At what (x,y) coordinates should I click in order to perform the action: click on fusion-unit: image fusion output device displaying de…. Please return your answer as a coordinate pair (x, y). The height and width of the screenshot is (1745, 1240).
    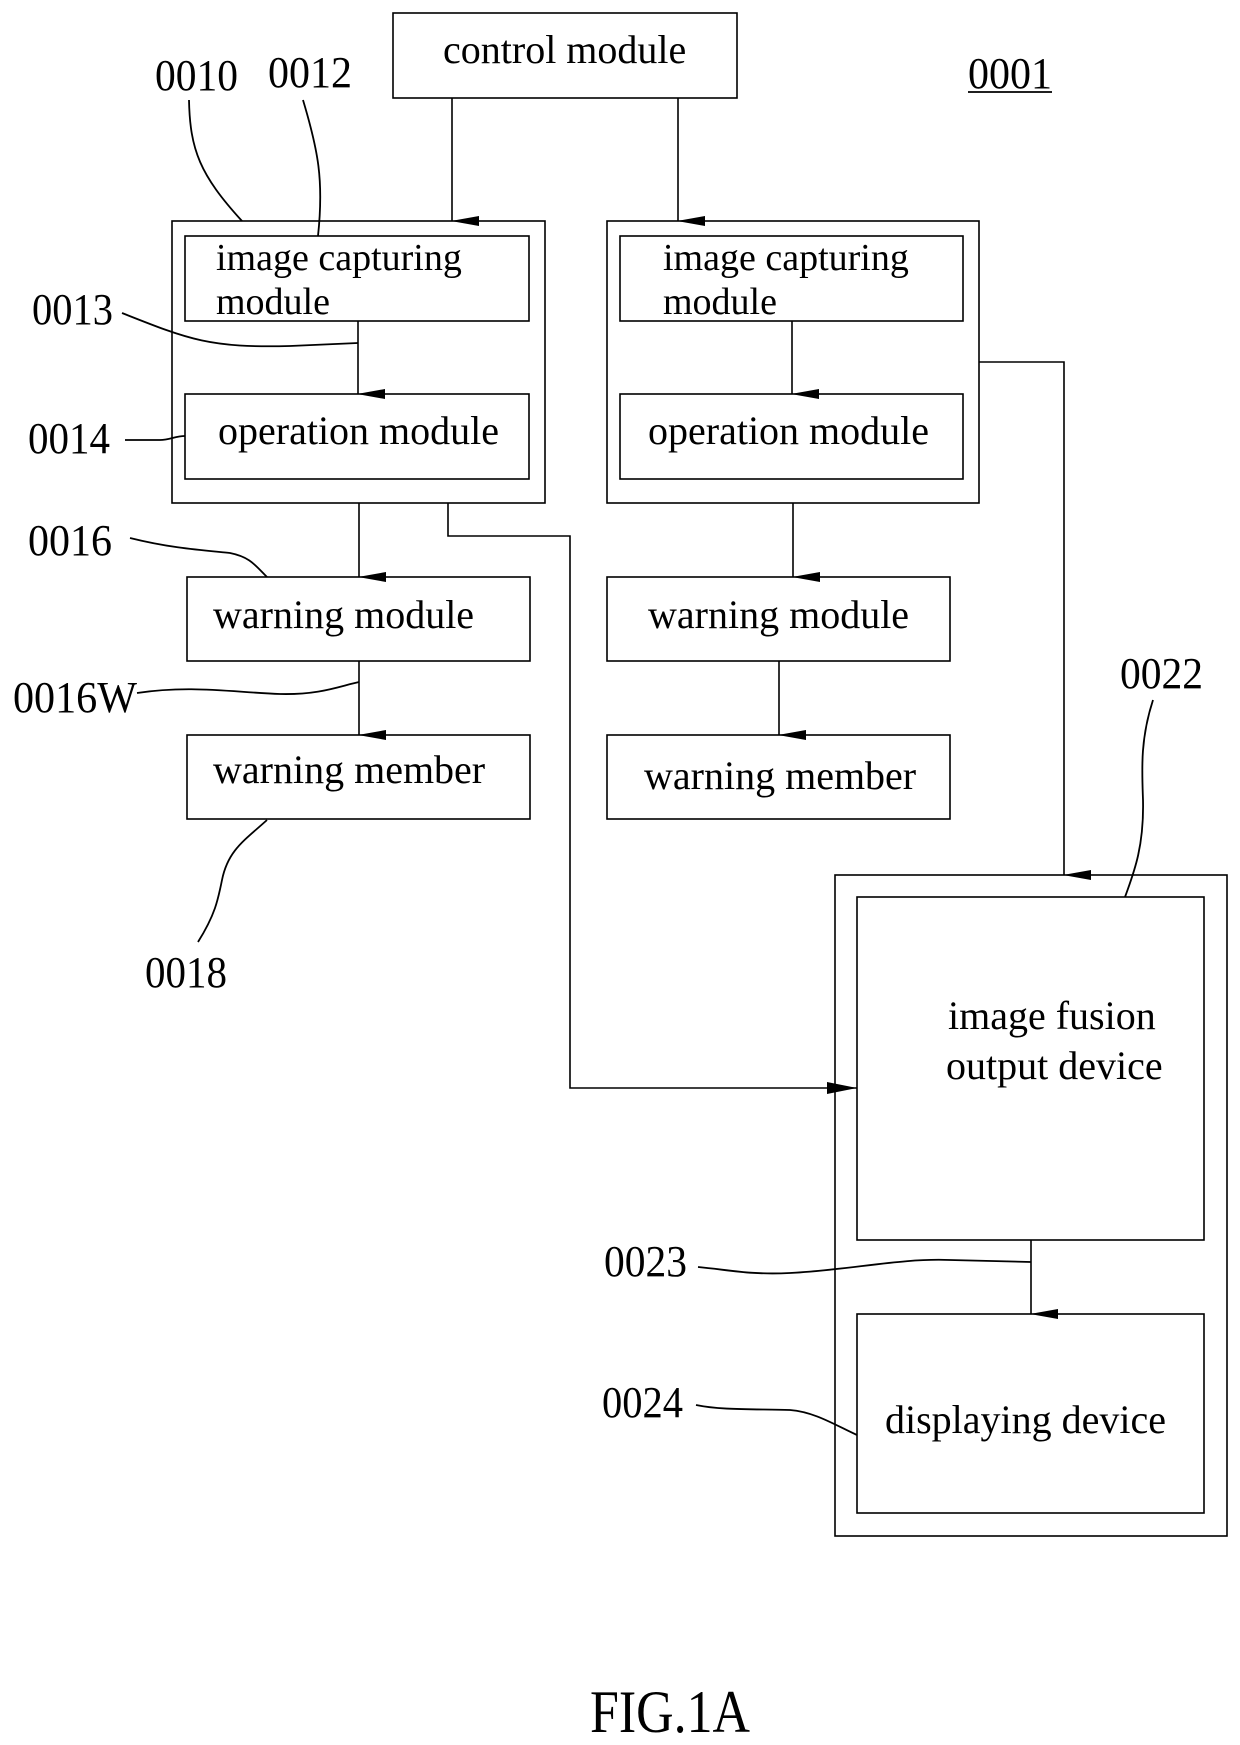
    Looking at the image, I should click on (1031, 1205).